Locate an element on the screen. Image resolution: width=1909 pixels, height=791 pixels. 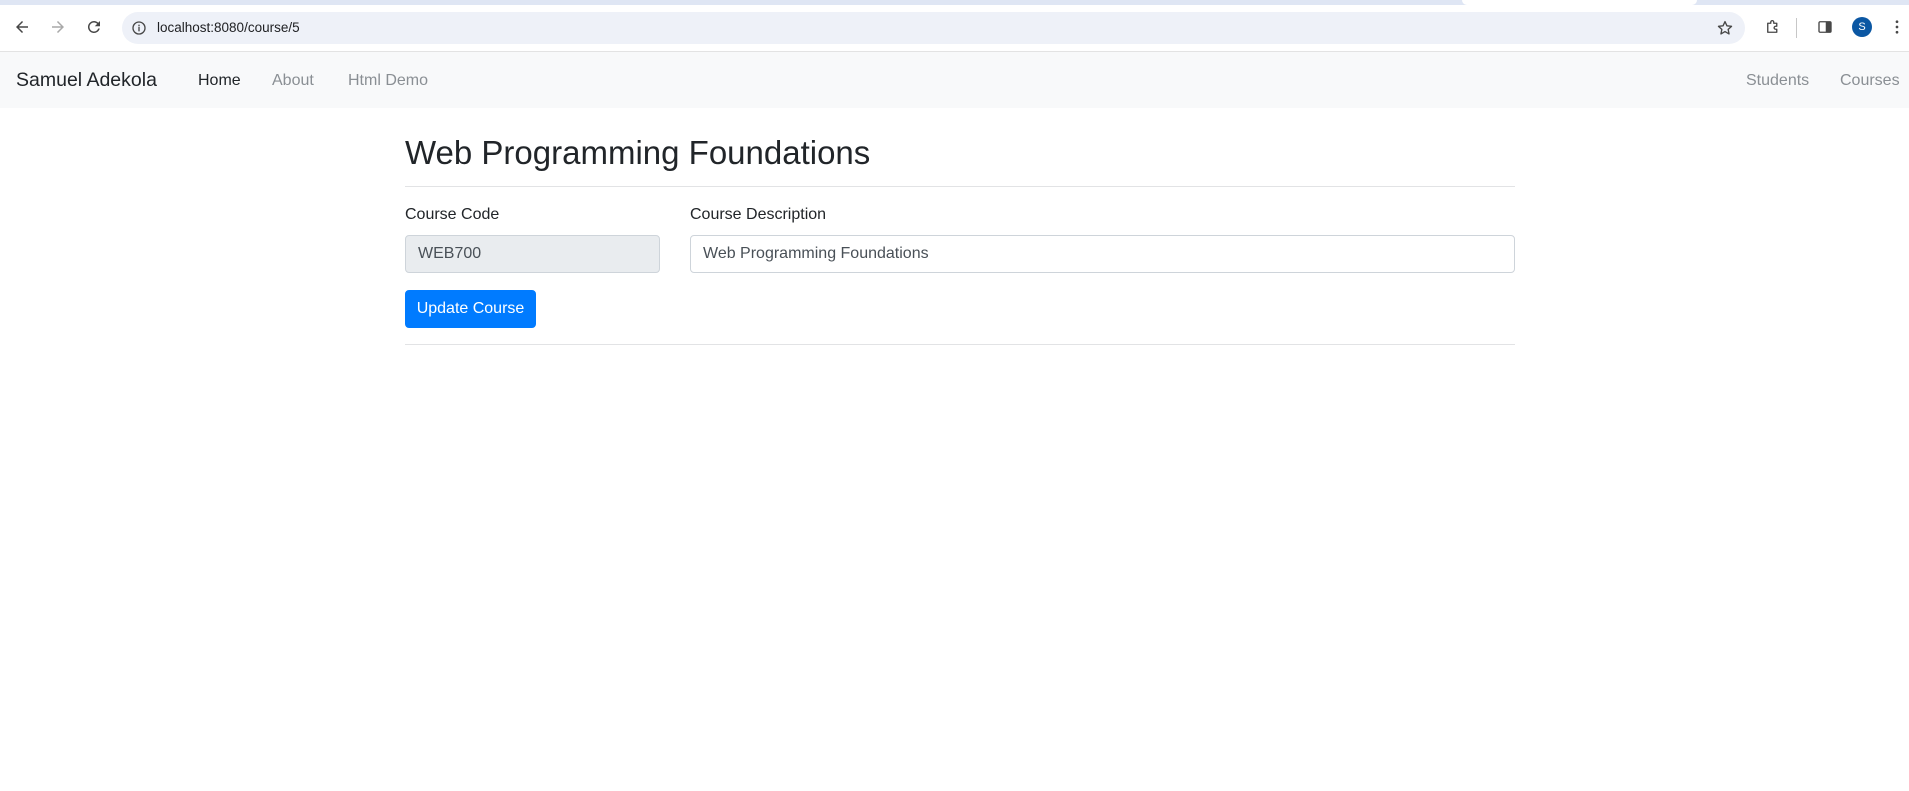
form-divider is located at coordinates (960, 344).